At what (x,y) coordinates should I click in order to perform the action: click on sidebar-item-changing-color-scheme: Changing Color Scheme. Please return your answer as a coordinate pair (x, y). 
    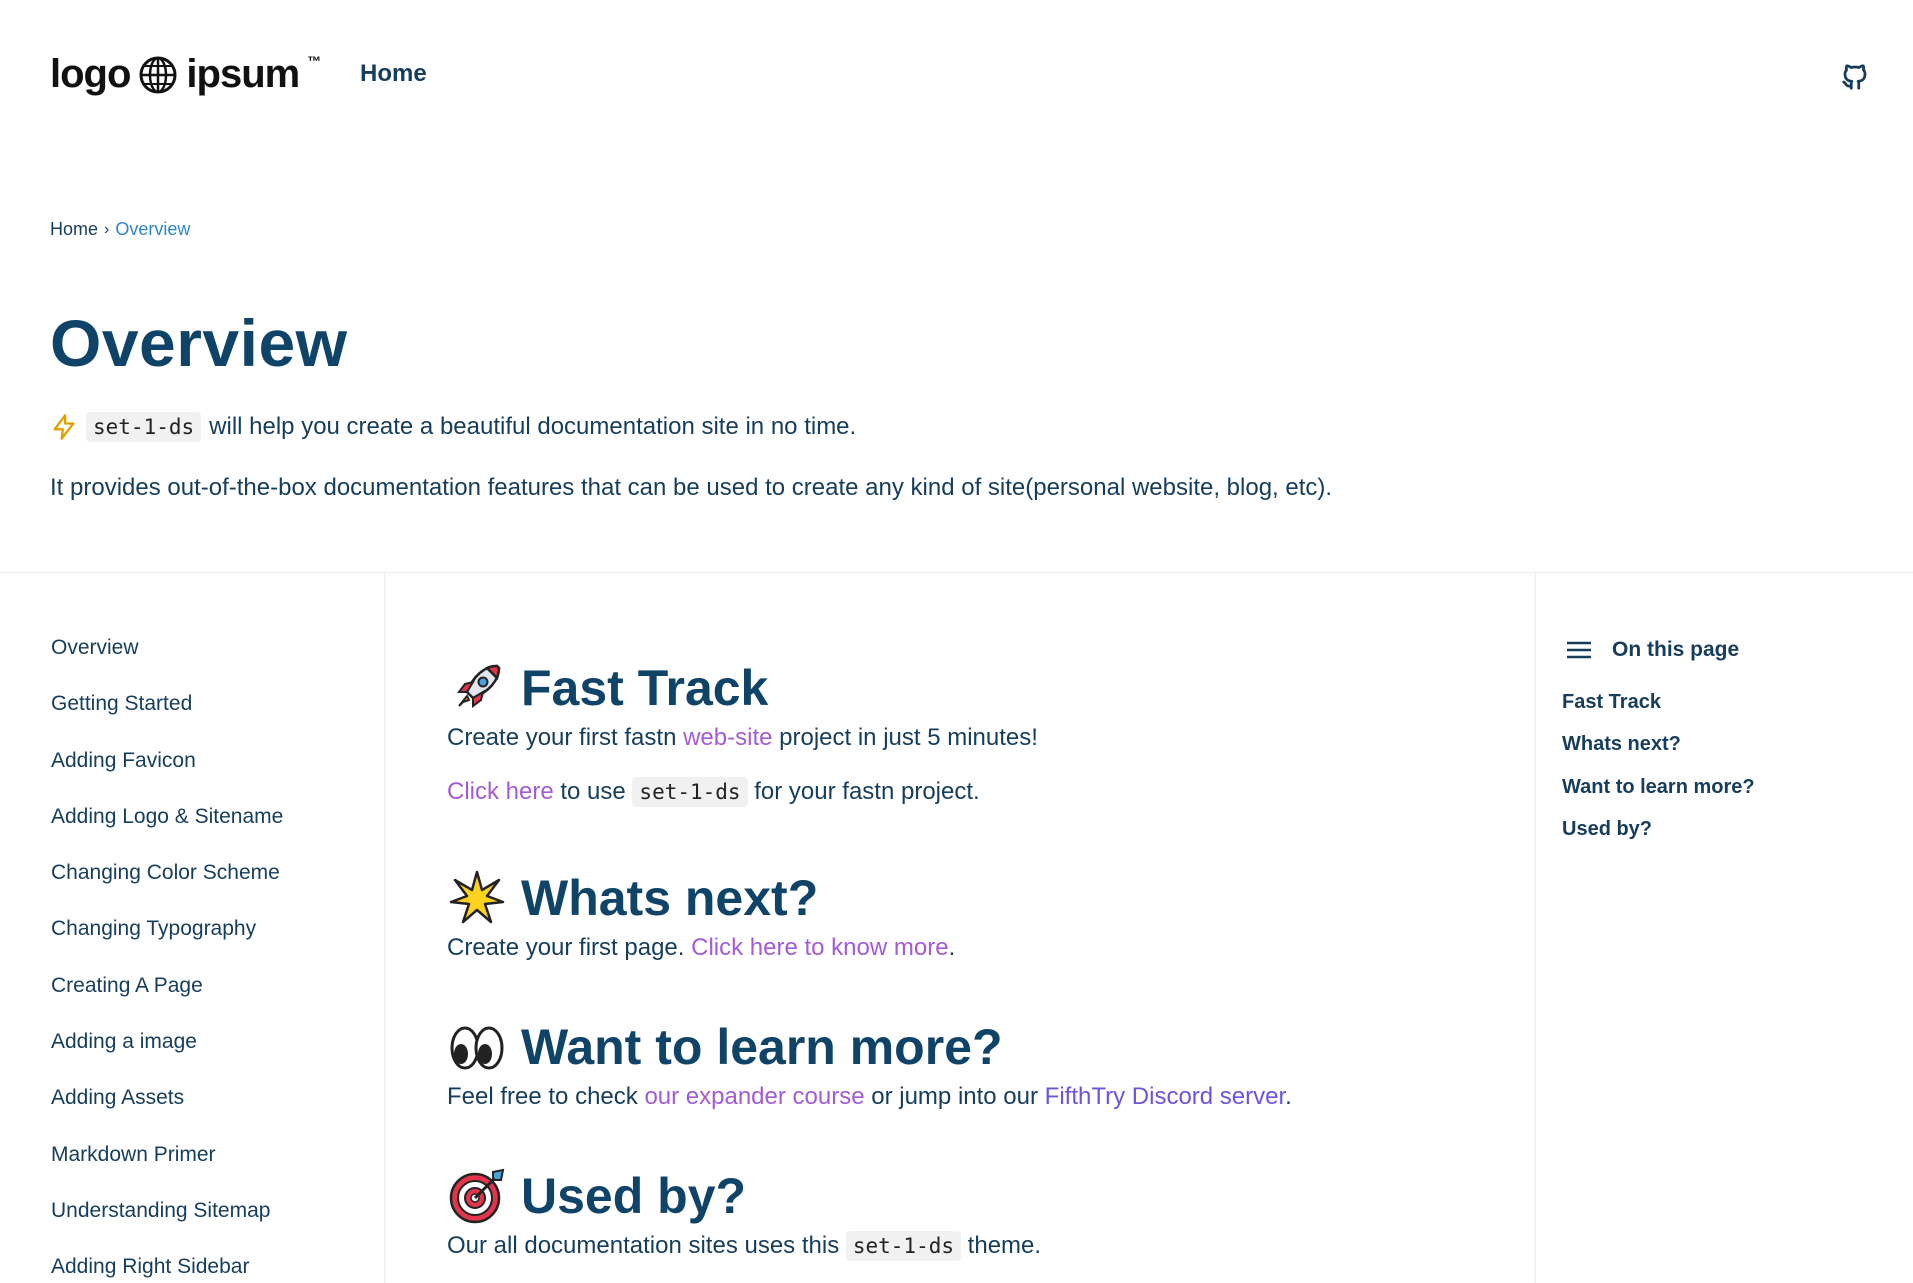
    Looking at the image, I should click on (167, 889).